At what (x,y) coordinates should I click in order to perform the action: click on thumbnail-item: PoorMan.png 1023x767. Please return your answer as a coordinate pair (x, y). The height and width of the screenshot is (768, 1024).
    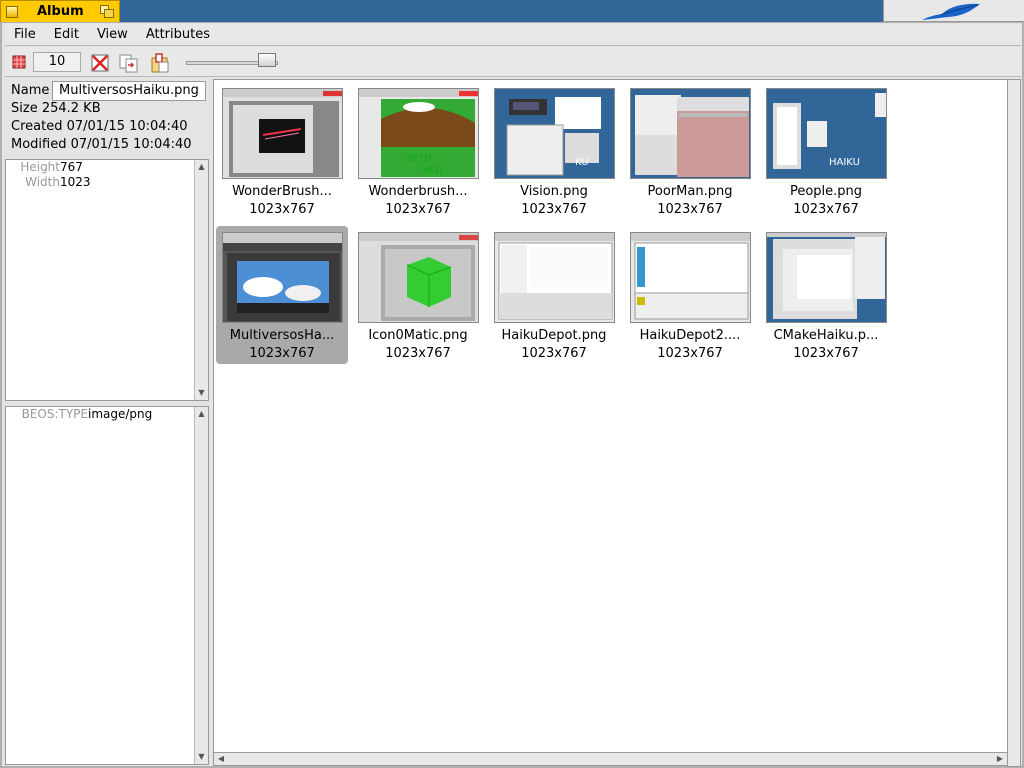
    Looking at the image, I should click on (690, 151).